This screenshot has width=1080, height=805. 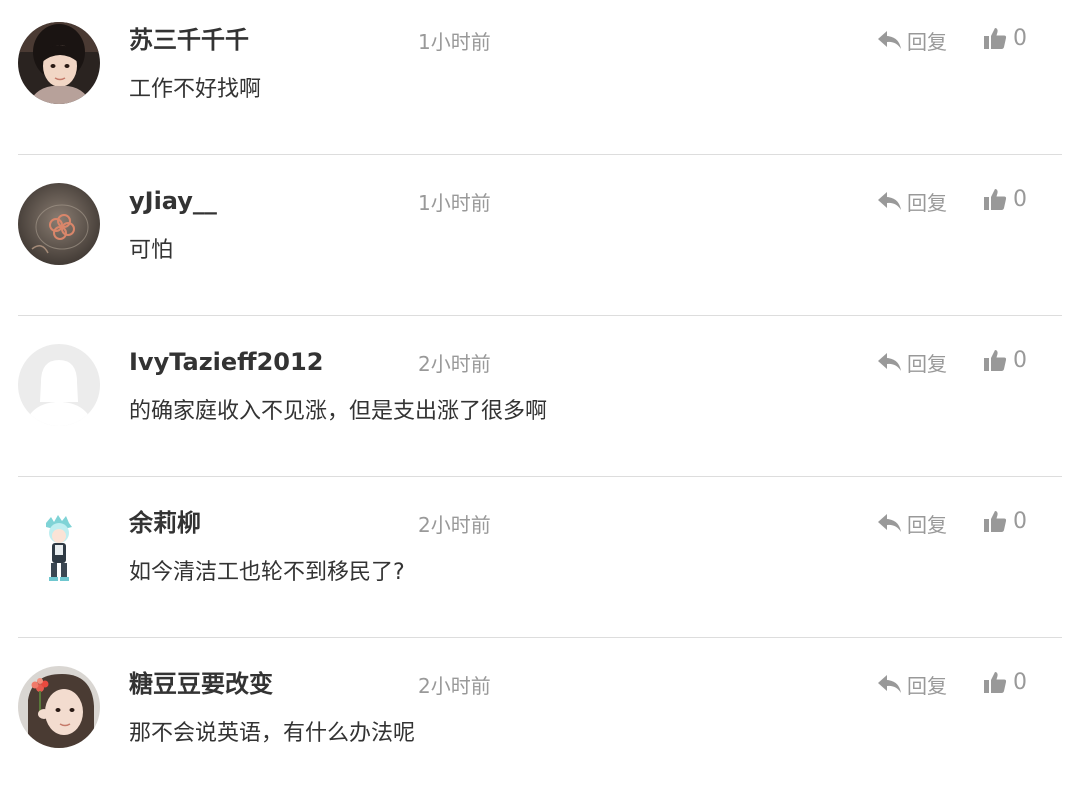 I want to click on comment-text: 工作不好找啊, so click(x=195, y=89).